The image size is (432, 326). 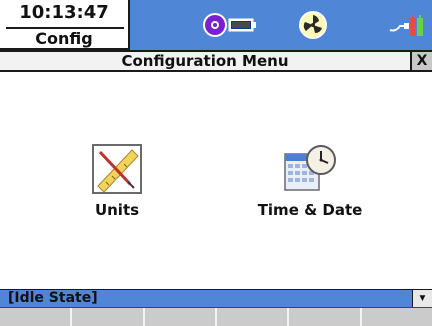 What do you see at coordinates (117, 169) in the screenshot?
I see `ruler-pencil-icon` at bounding box center [117, 169].